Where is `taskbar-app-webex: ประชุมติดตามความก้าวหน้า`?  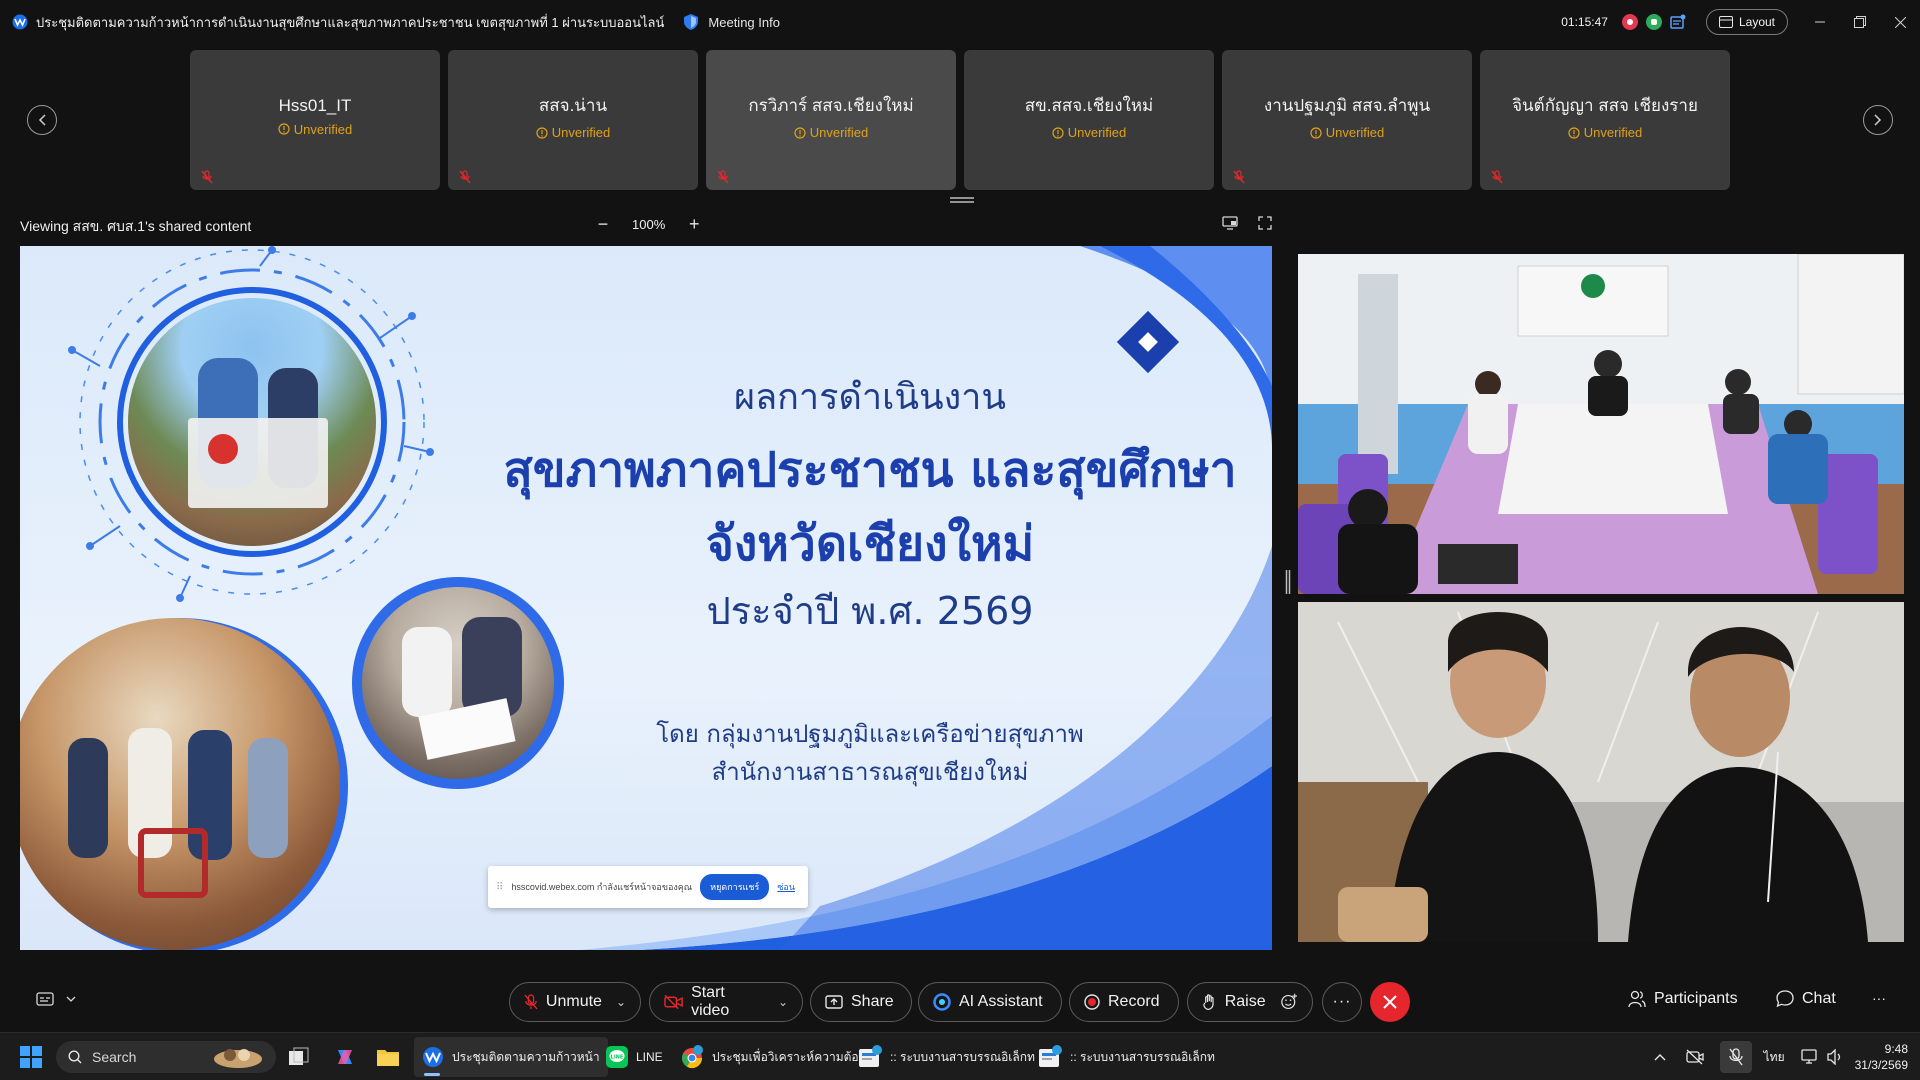 taskbar-app-webex: ประชุมติดตามความก้าวหน้า is located at coordinates (511, 1057).